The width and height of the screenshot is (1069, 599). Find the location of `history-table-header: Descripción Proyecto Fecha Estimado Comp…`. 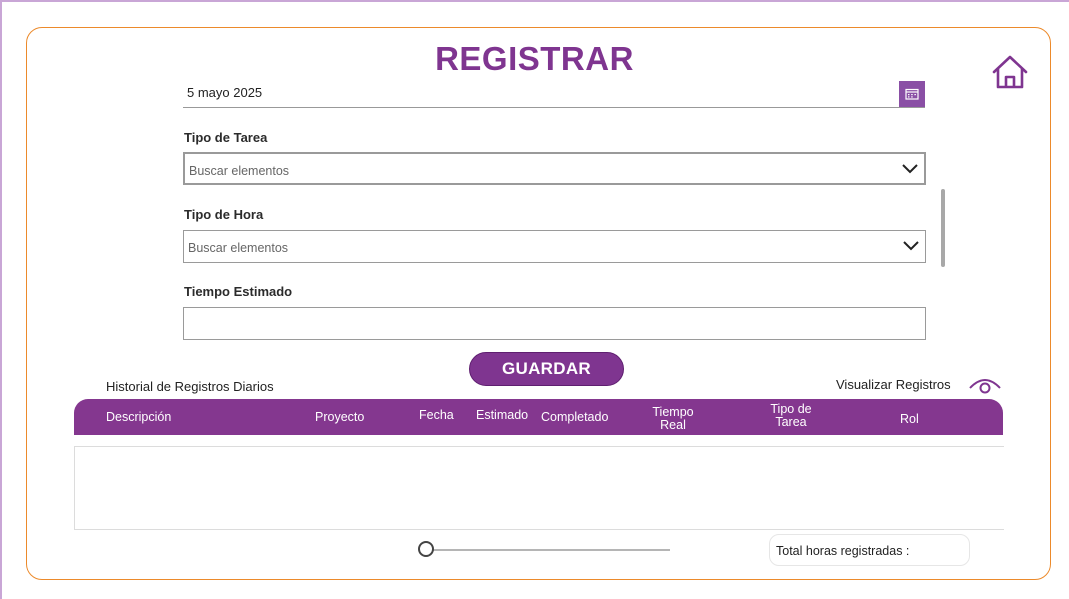

history-table-header: Descripción Proyecto Fecha Estimado Comp… is located at coordinates (538, 417).